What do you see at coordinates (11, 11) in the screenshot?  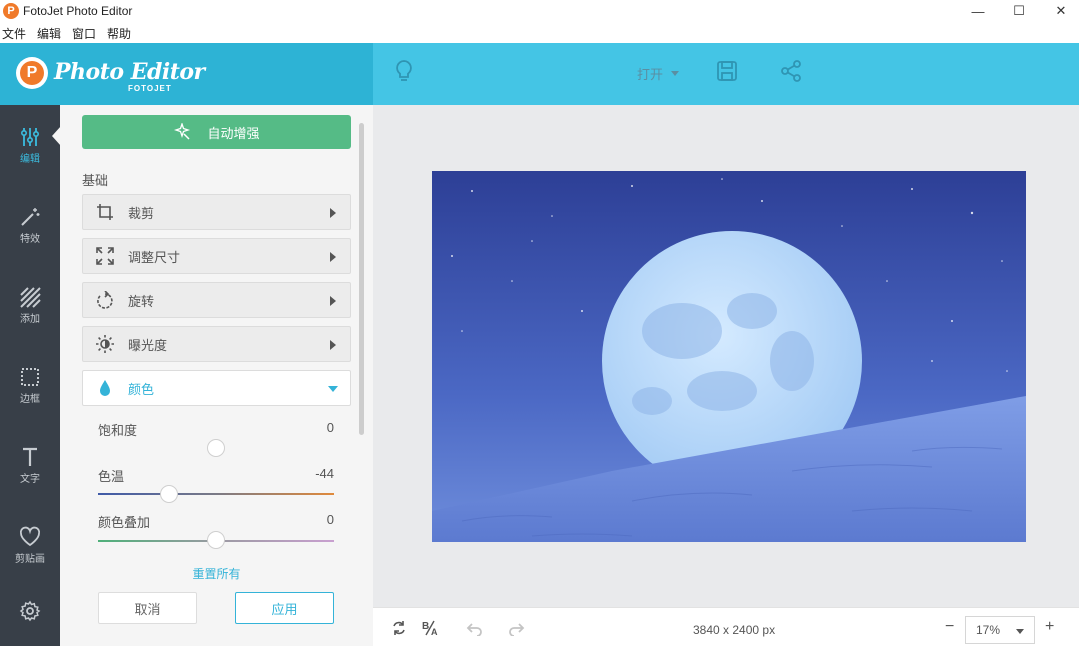 I see `app-icon: P` at bounding box center [11, 11].